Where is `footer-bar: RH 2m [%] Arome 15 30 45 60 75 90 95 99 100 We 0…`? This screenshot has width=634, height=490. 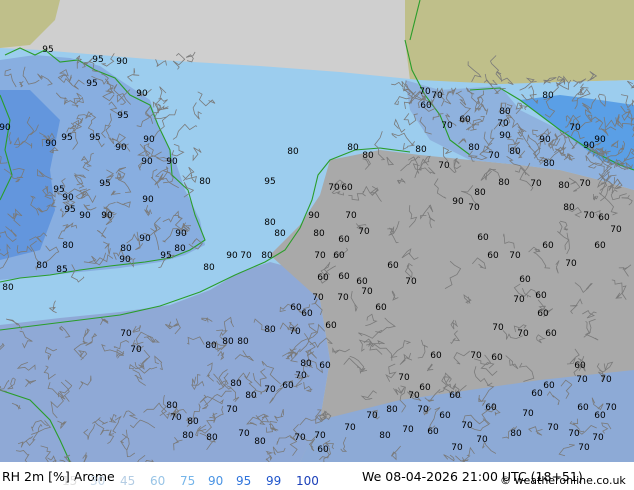 footer-bar: RH 2m [%] Arome 15 30 45 60 75 90 95 99 100 We 0… is located at coordinates (317, 476).